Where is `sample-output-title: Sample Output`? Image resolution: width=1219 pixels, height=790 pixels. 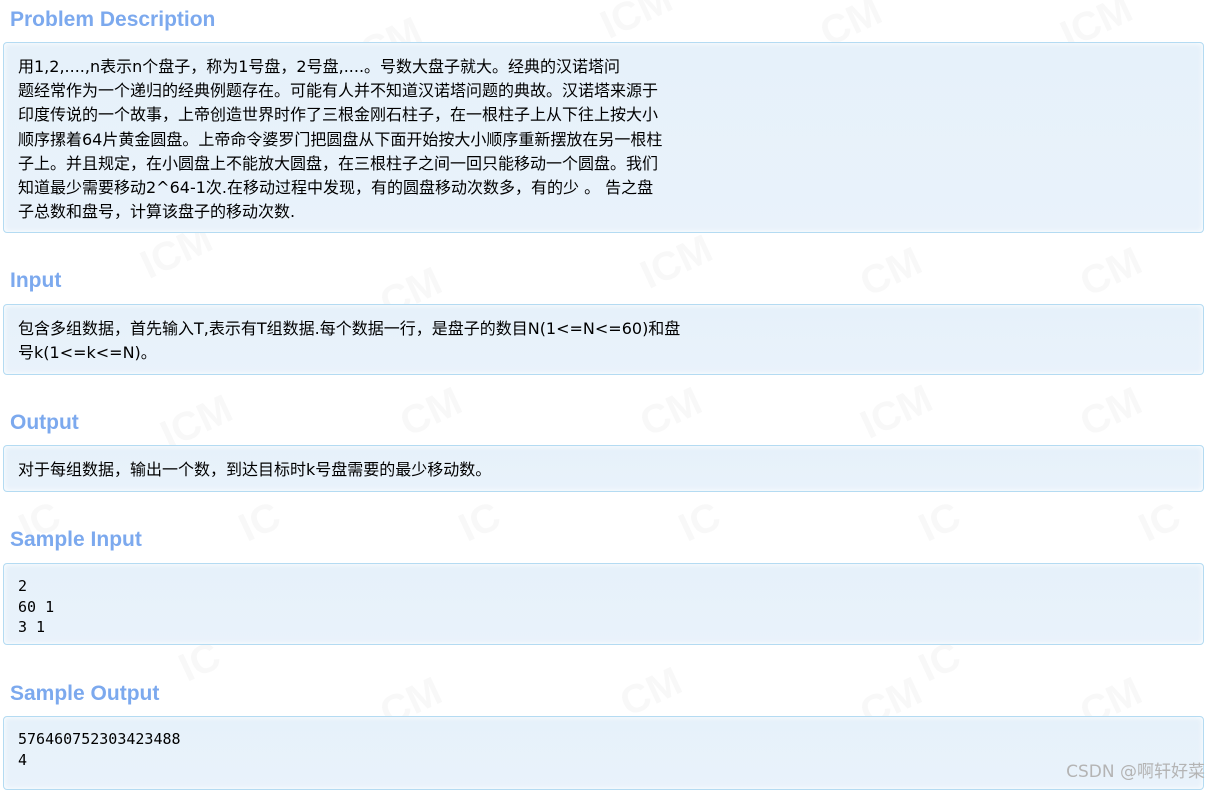 sample-output-title: Sample Output is located at coordinates (85, 693).